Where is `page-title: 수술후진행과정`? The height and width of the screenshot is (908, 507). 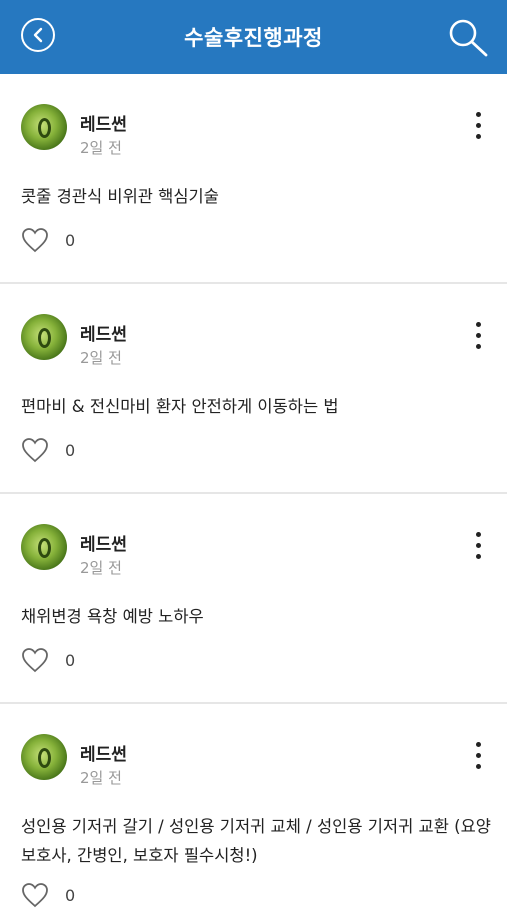
page-title: 수술후진행과정 is located at coordinates (253, 38).